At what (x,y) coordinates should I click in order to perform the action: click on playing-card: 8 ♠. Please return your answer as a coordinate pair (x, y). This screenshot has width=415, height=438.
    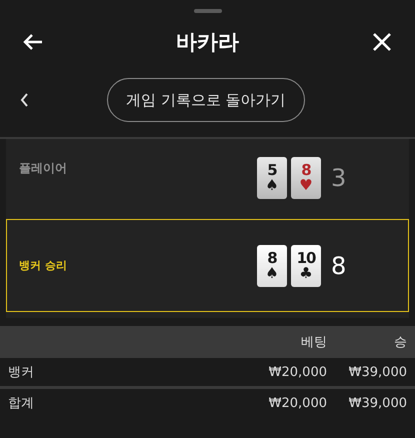
    Looking at the image, I should click on (272, 265).